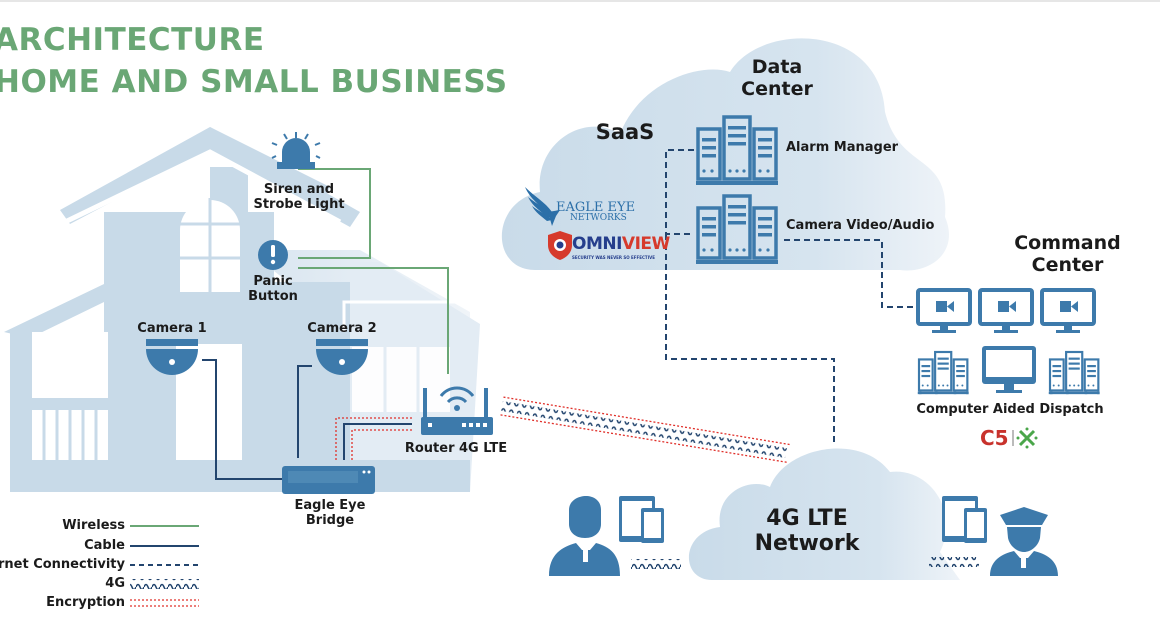 This screenshot has width=1160, height=622. What do you see at coordinates (1067, 254) in the screenshot?
I see `command-center-label: Command Center` at bounding box center [1067, 254].